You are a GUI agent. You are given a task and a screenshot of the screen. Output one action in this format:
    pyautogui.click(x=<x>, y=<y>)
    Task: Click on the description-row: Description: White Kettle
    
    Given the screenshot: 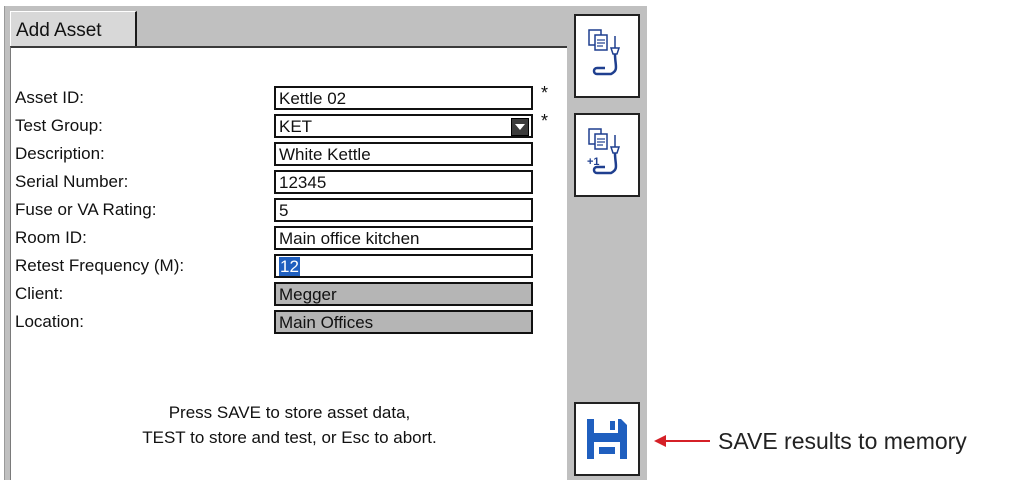 What is the action you would take?
    pyautogui.click(x=289, y=154)
    